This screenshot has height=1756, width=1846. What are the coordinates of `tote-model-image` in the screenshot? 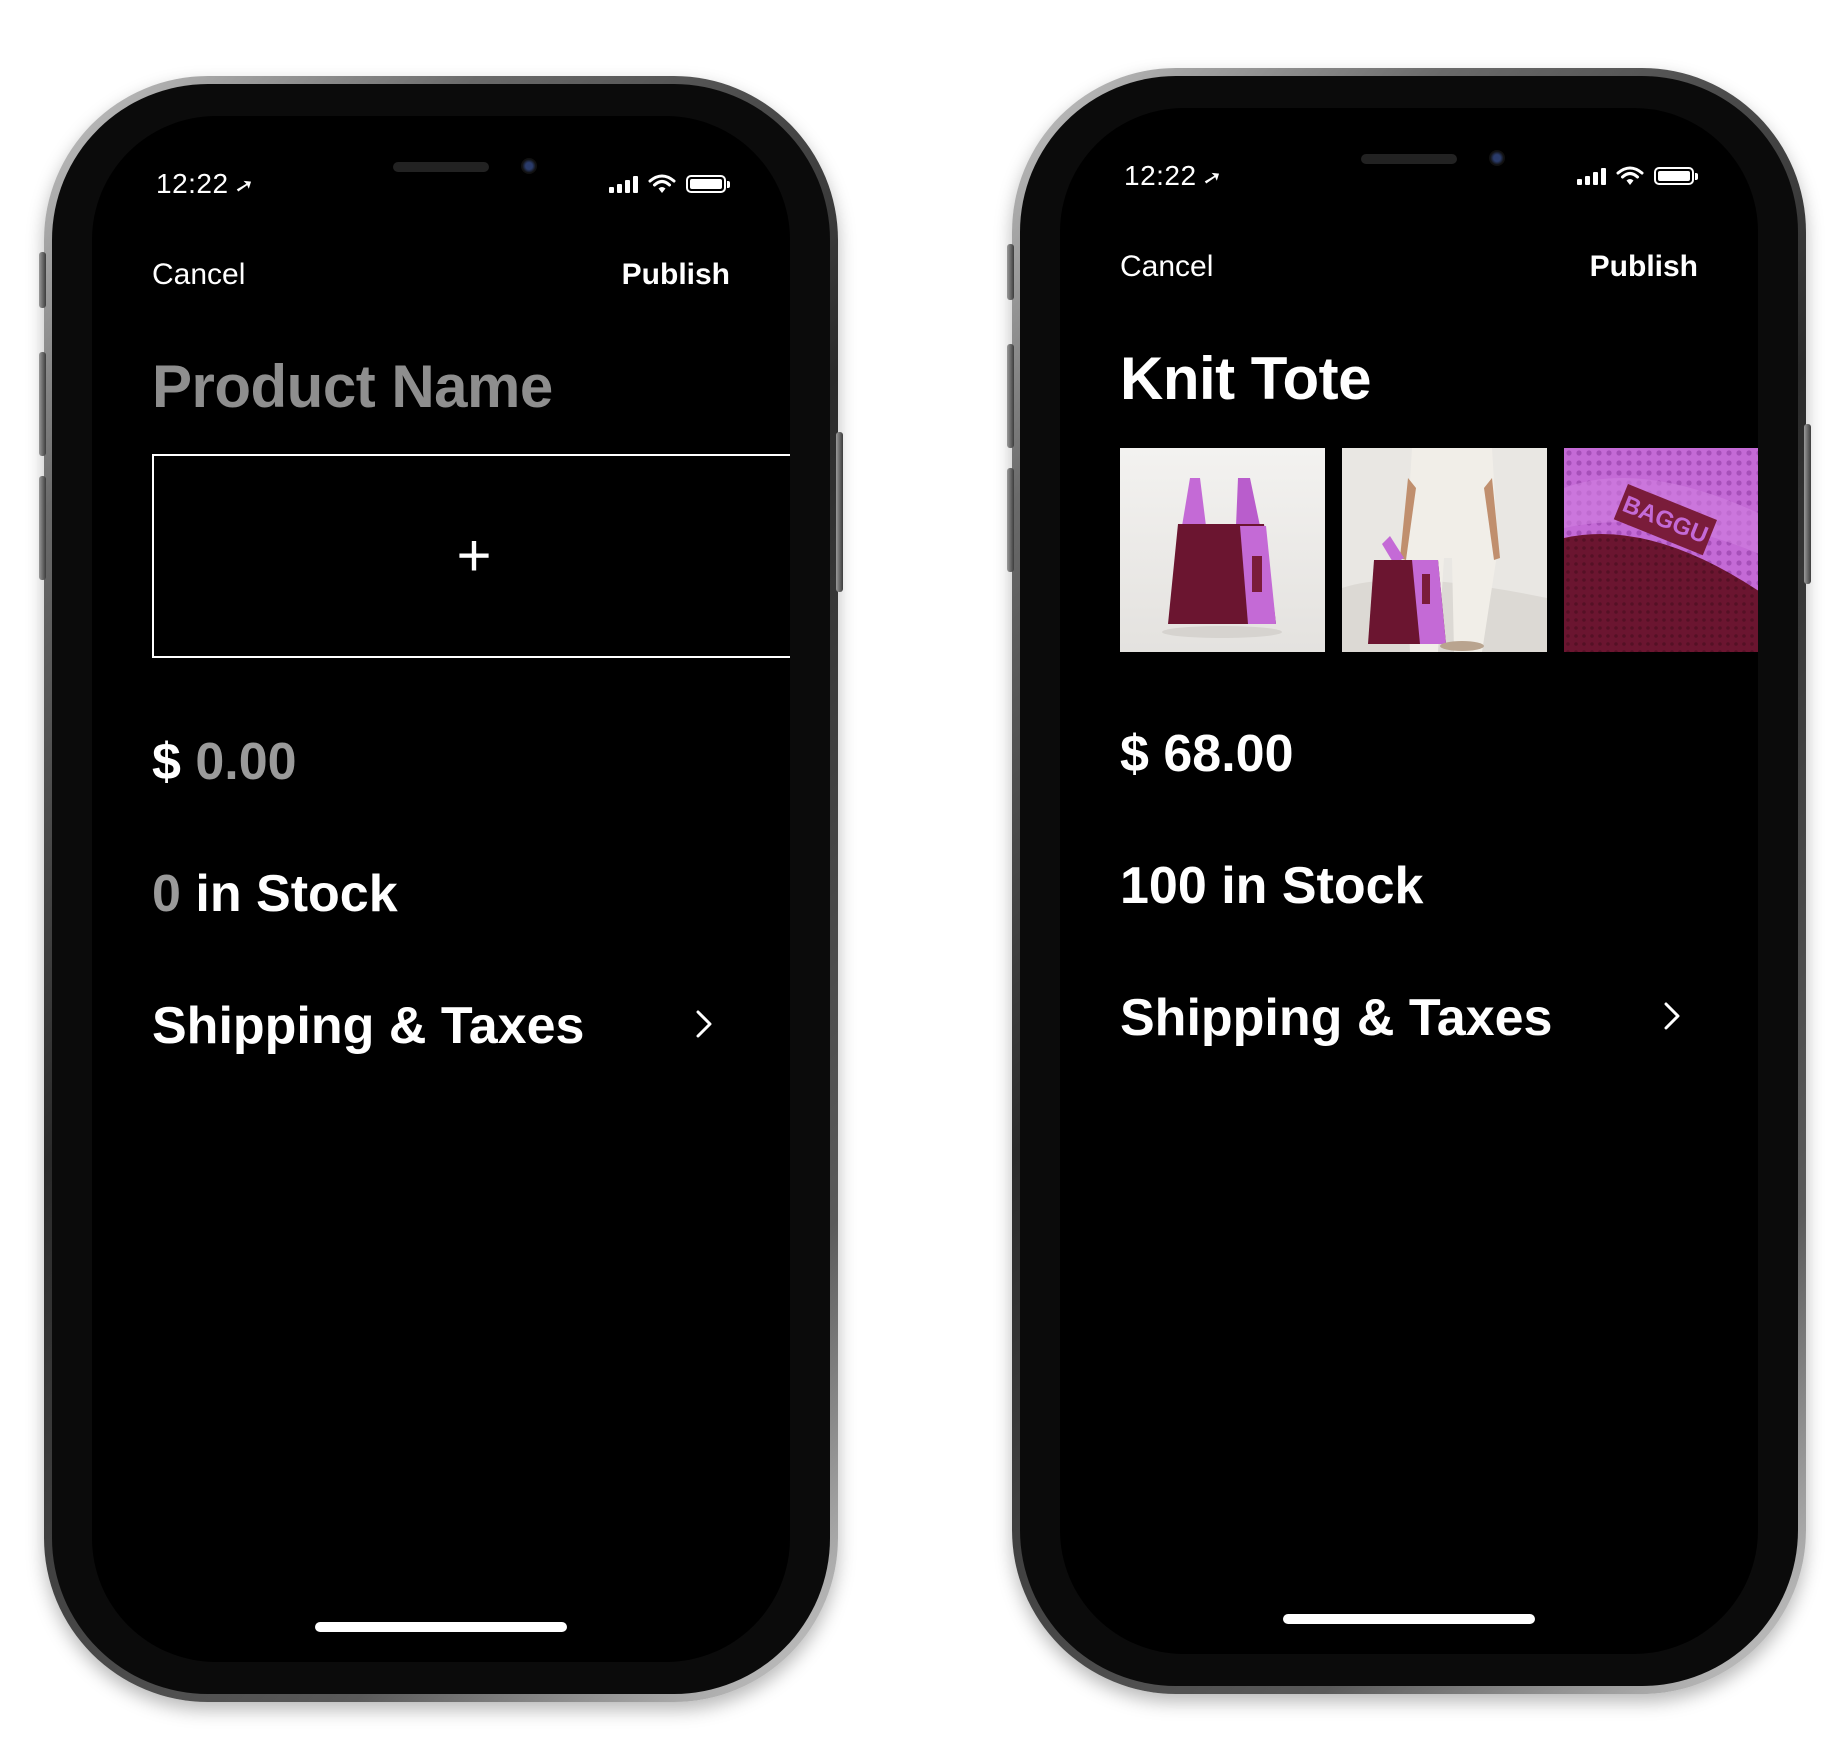 It's located at (1444, 550).